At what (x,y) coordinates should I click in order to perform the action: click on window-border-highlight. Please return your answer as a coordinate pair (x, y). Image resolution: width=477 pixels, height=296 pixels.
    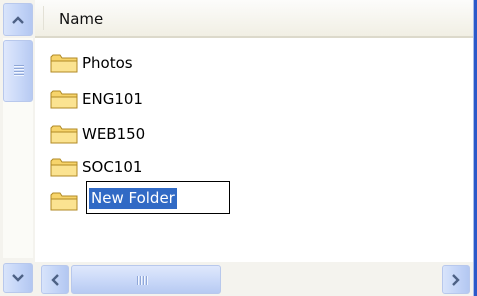
    Looking at the image, I should click on (473, 148).